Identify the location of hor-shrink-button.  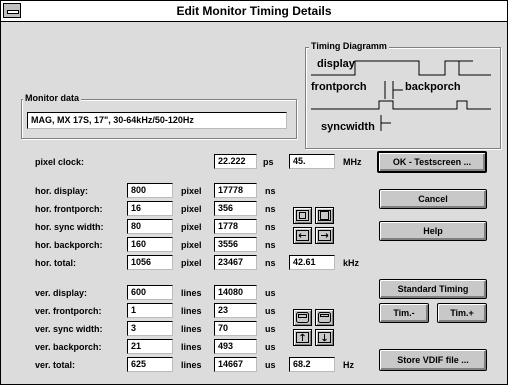
(302, 215).